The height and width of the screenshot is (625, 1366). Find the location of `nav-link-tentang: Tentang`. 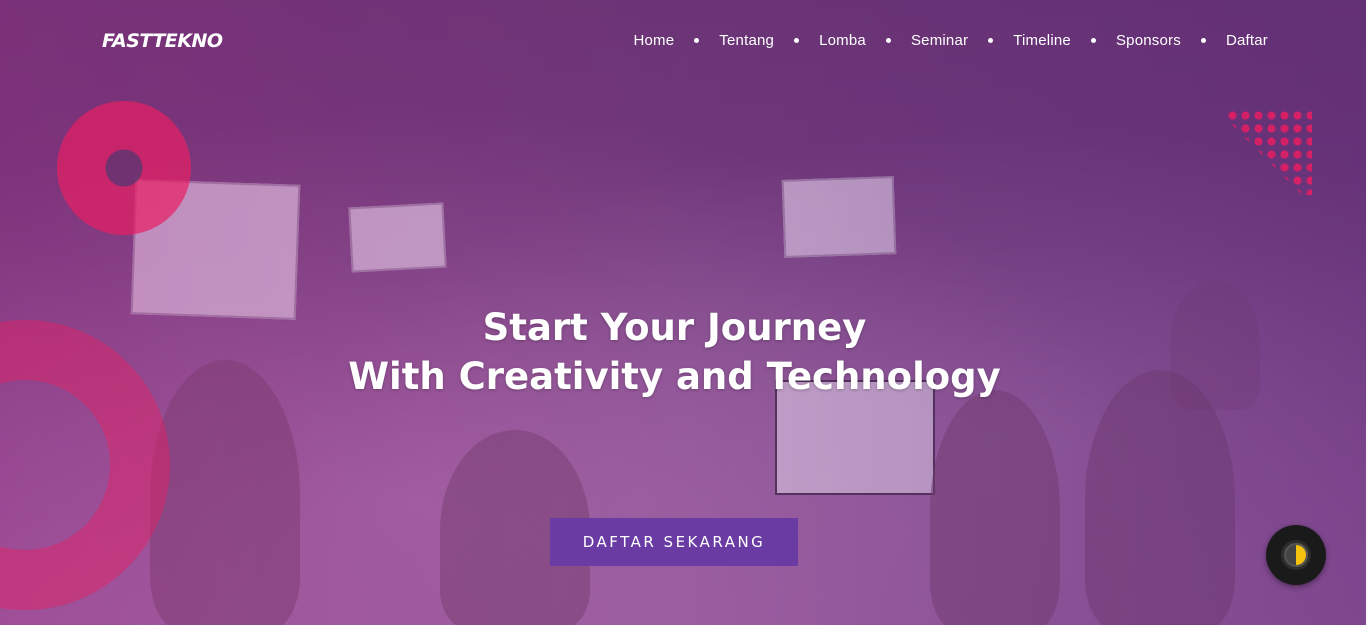

nav-link-tentang: Tentang is located at coordinates (746, 40).